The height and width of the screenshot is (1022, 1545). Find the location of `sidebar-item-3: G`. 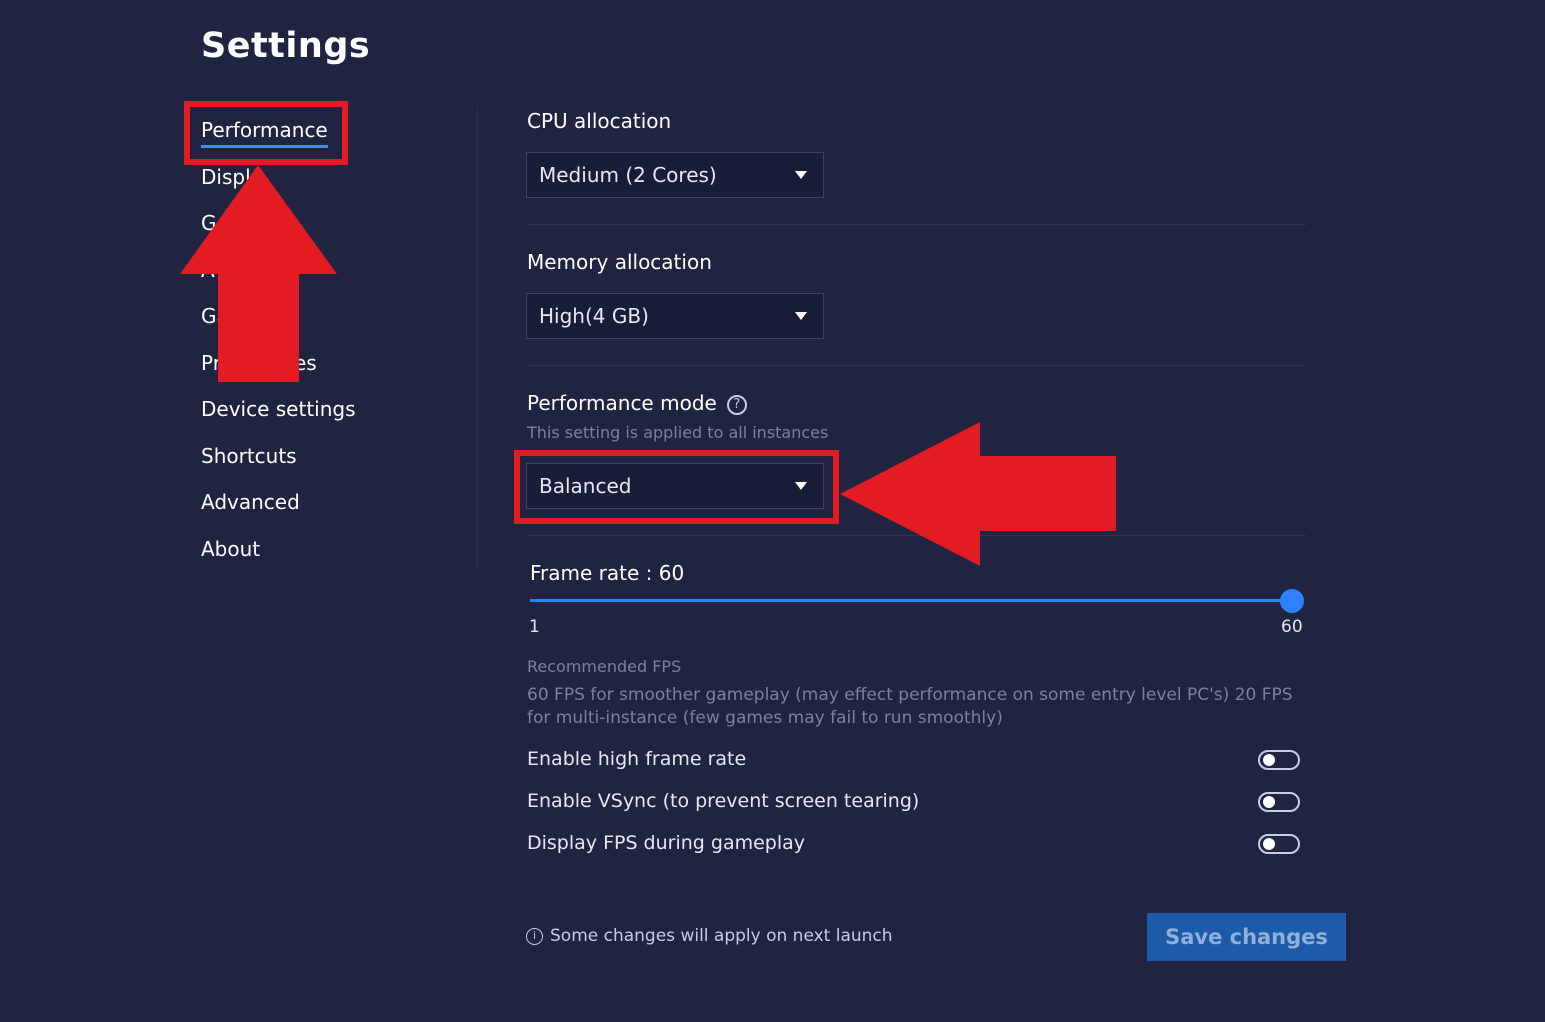

sidebar-item-3: G is located at coordinates (209, 223).